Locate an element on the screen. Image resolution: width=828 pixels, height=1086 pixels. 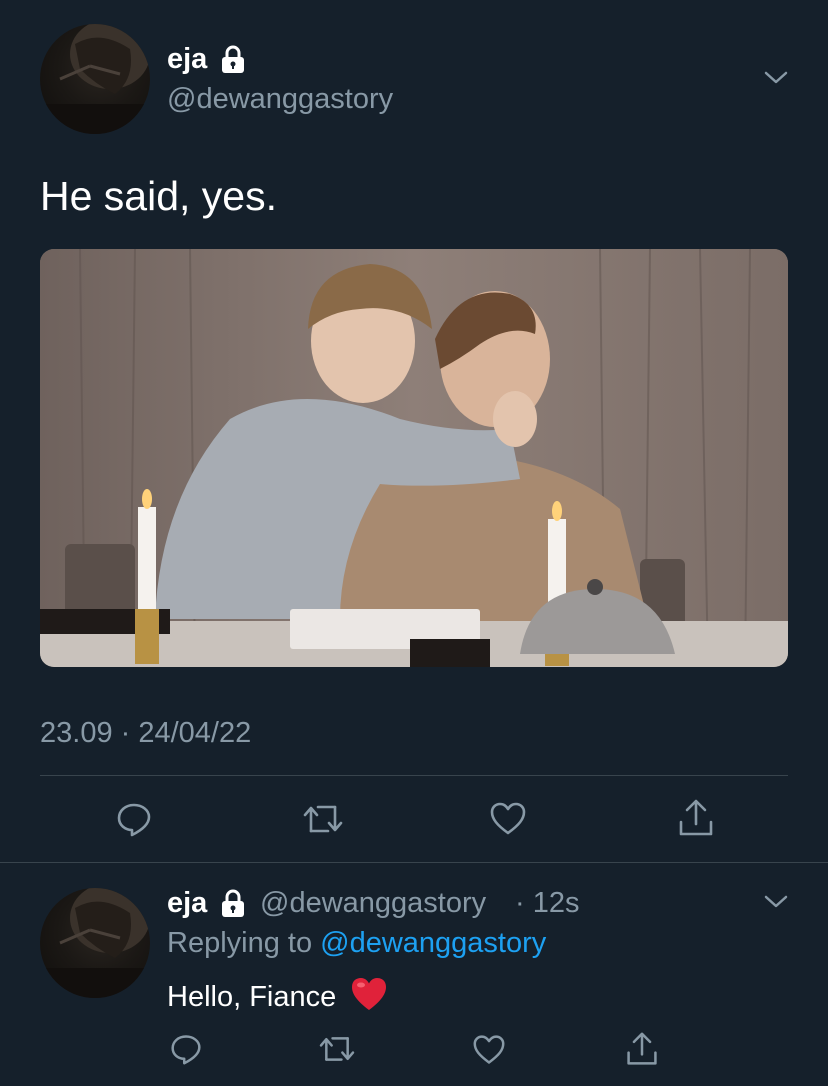
replying-to-handle-link: @dewanggastory is located at coordinates (433, 943).